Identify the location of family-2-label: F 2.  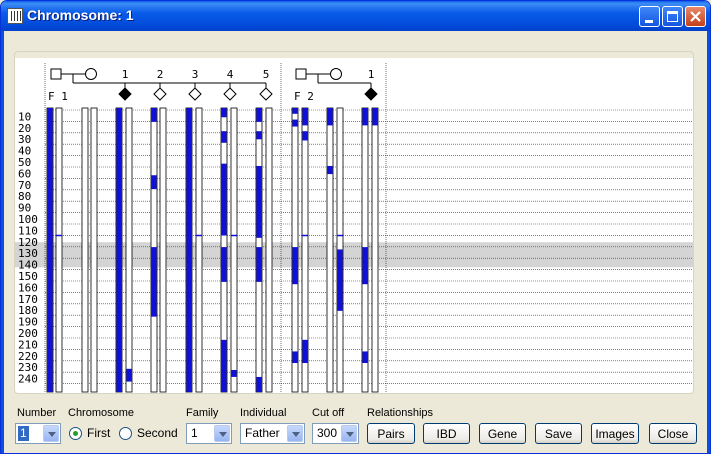
(304, 96).